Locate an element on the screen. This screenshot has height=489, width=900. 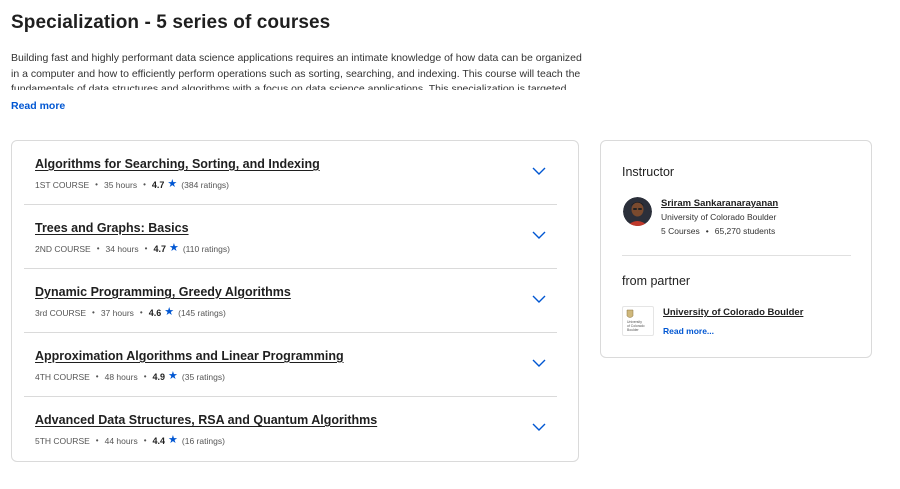
course-duration: 37 hours is located at coordinates (117, 312).